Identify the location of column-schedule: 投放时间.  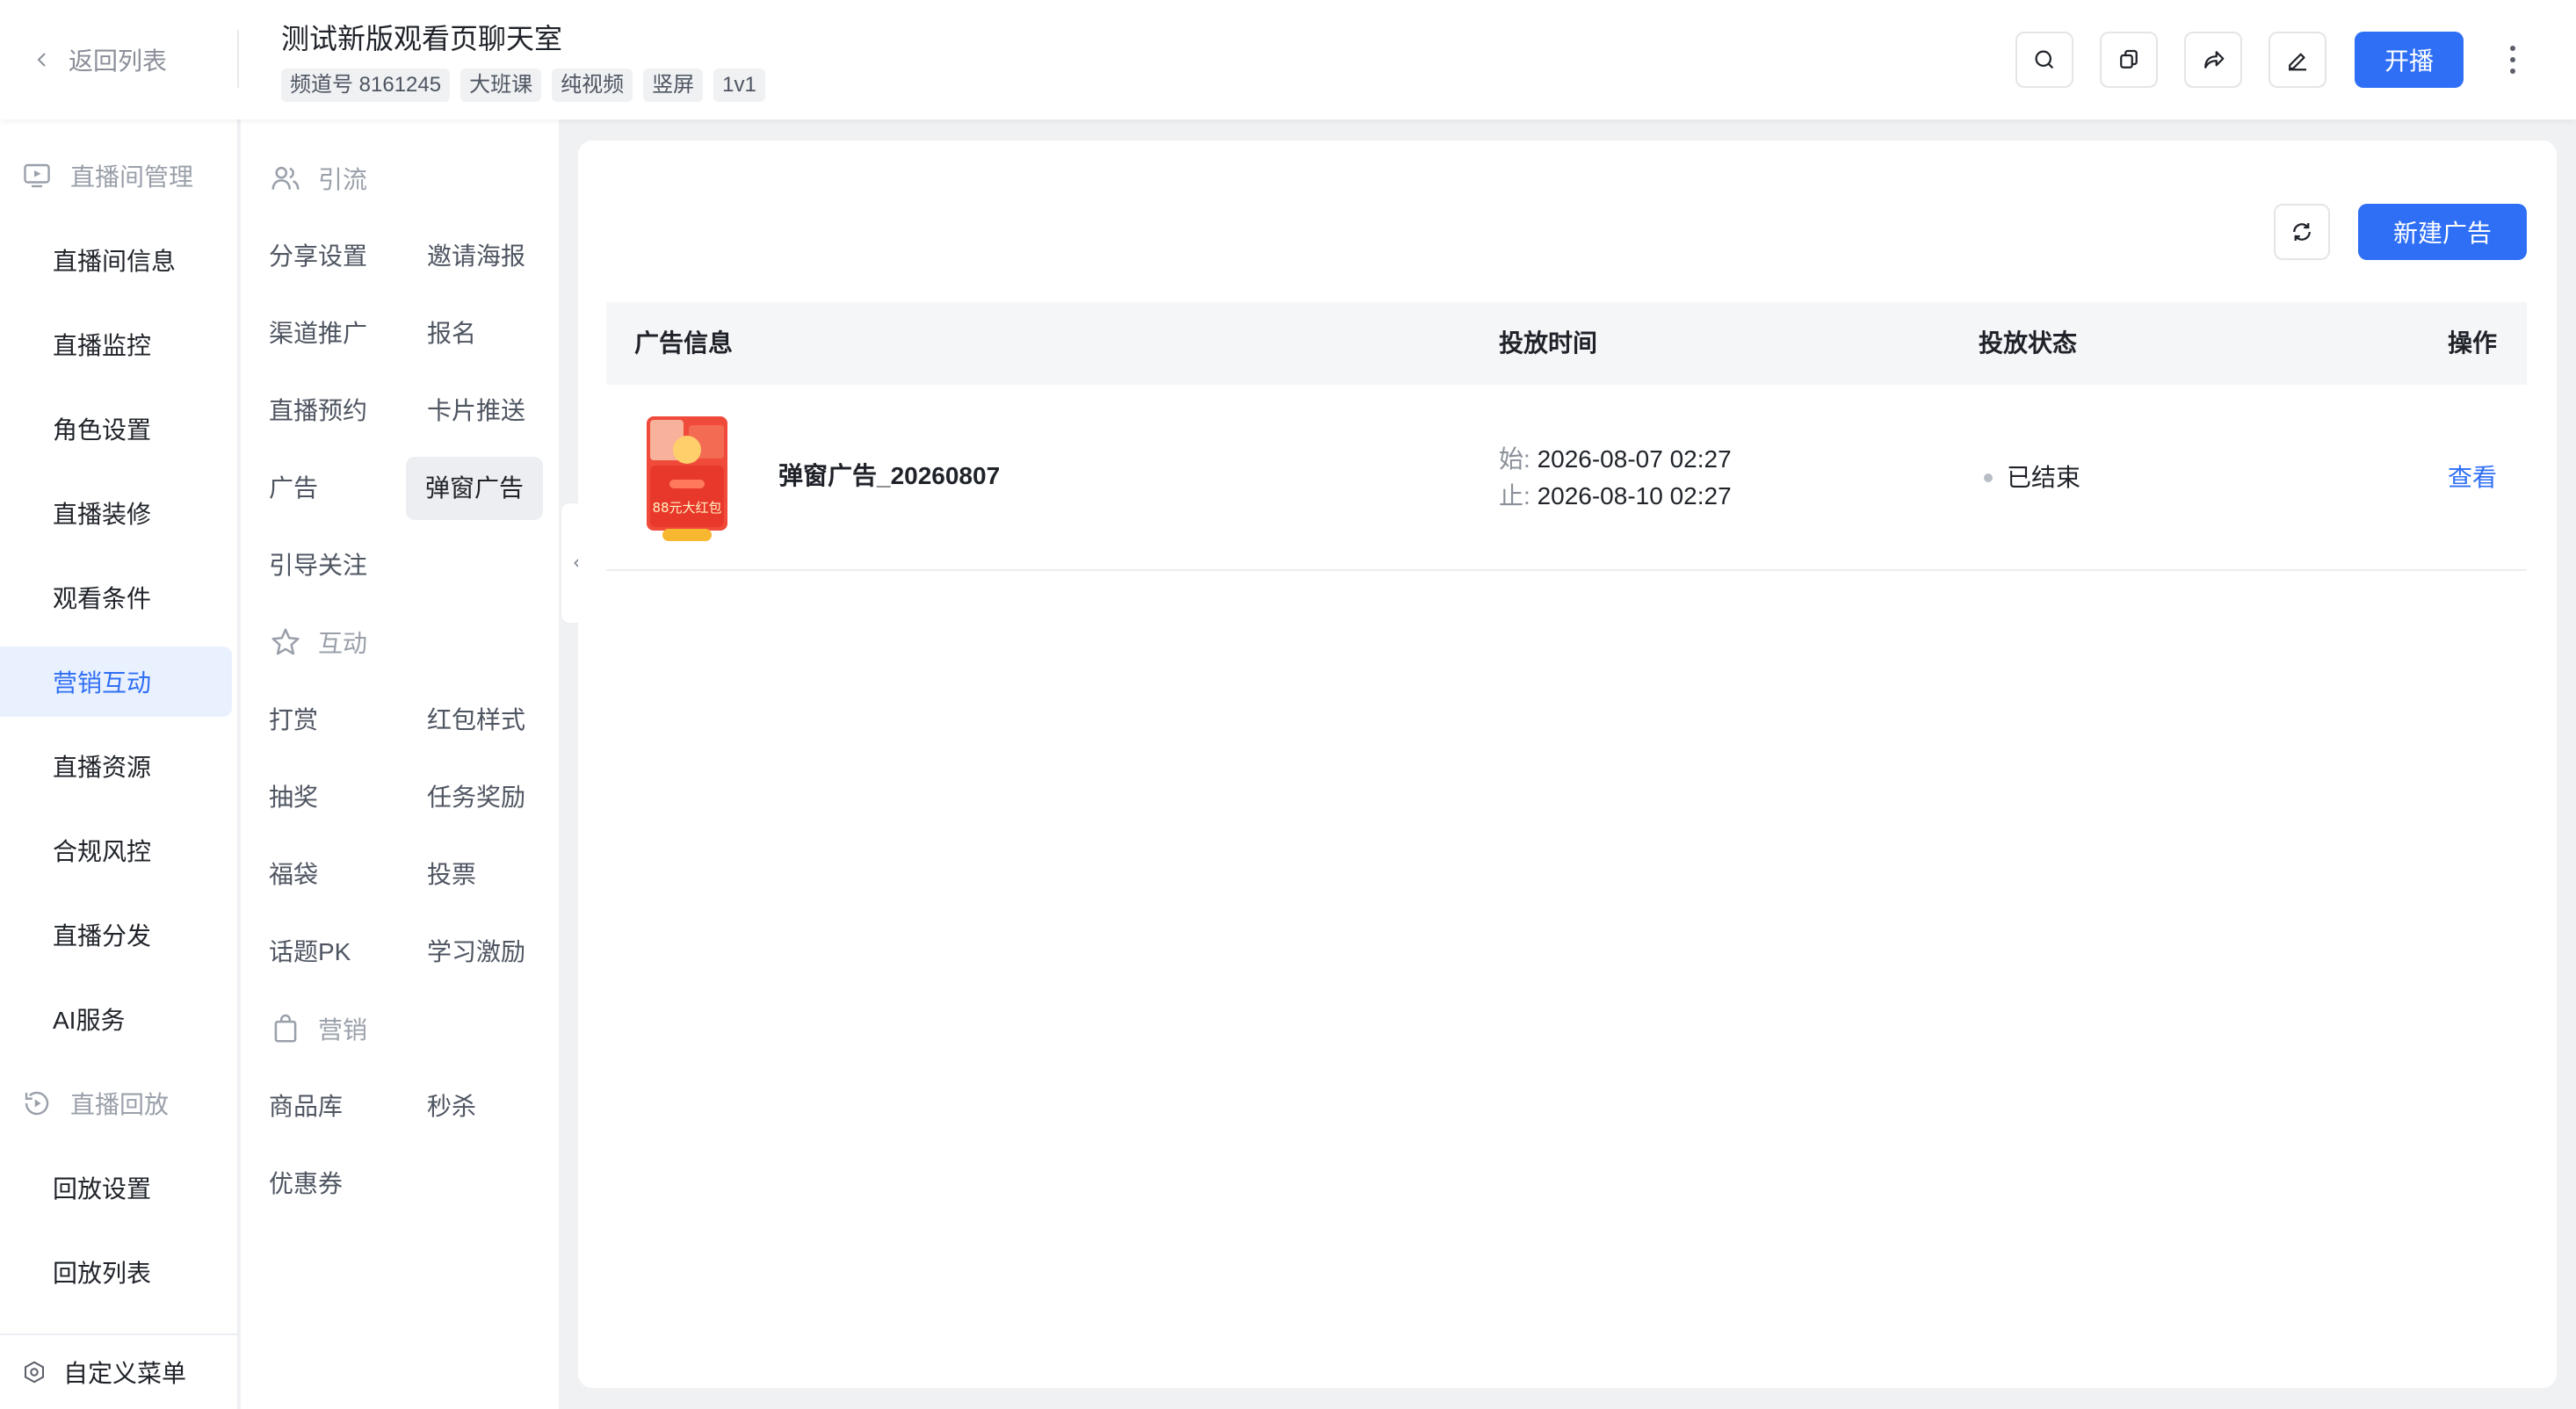
(1548, 343).